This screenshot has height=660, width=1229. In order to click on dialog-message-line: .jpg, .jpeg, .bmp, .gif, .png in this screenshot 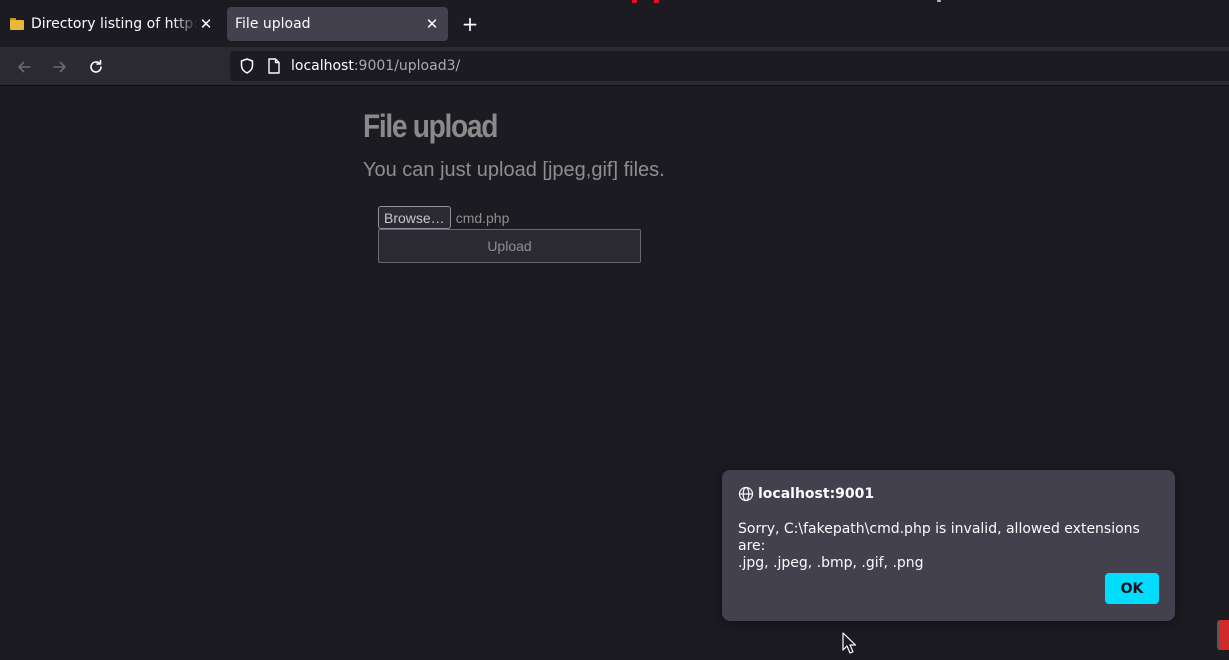, I will do `click(831, 563)`.